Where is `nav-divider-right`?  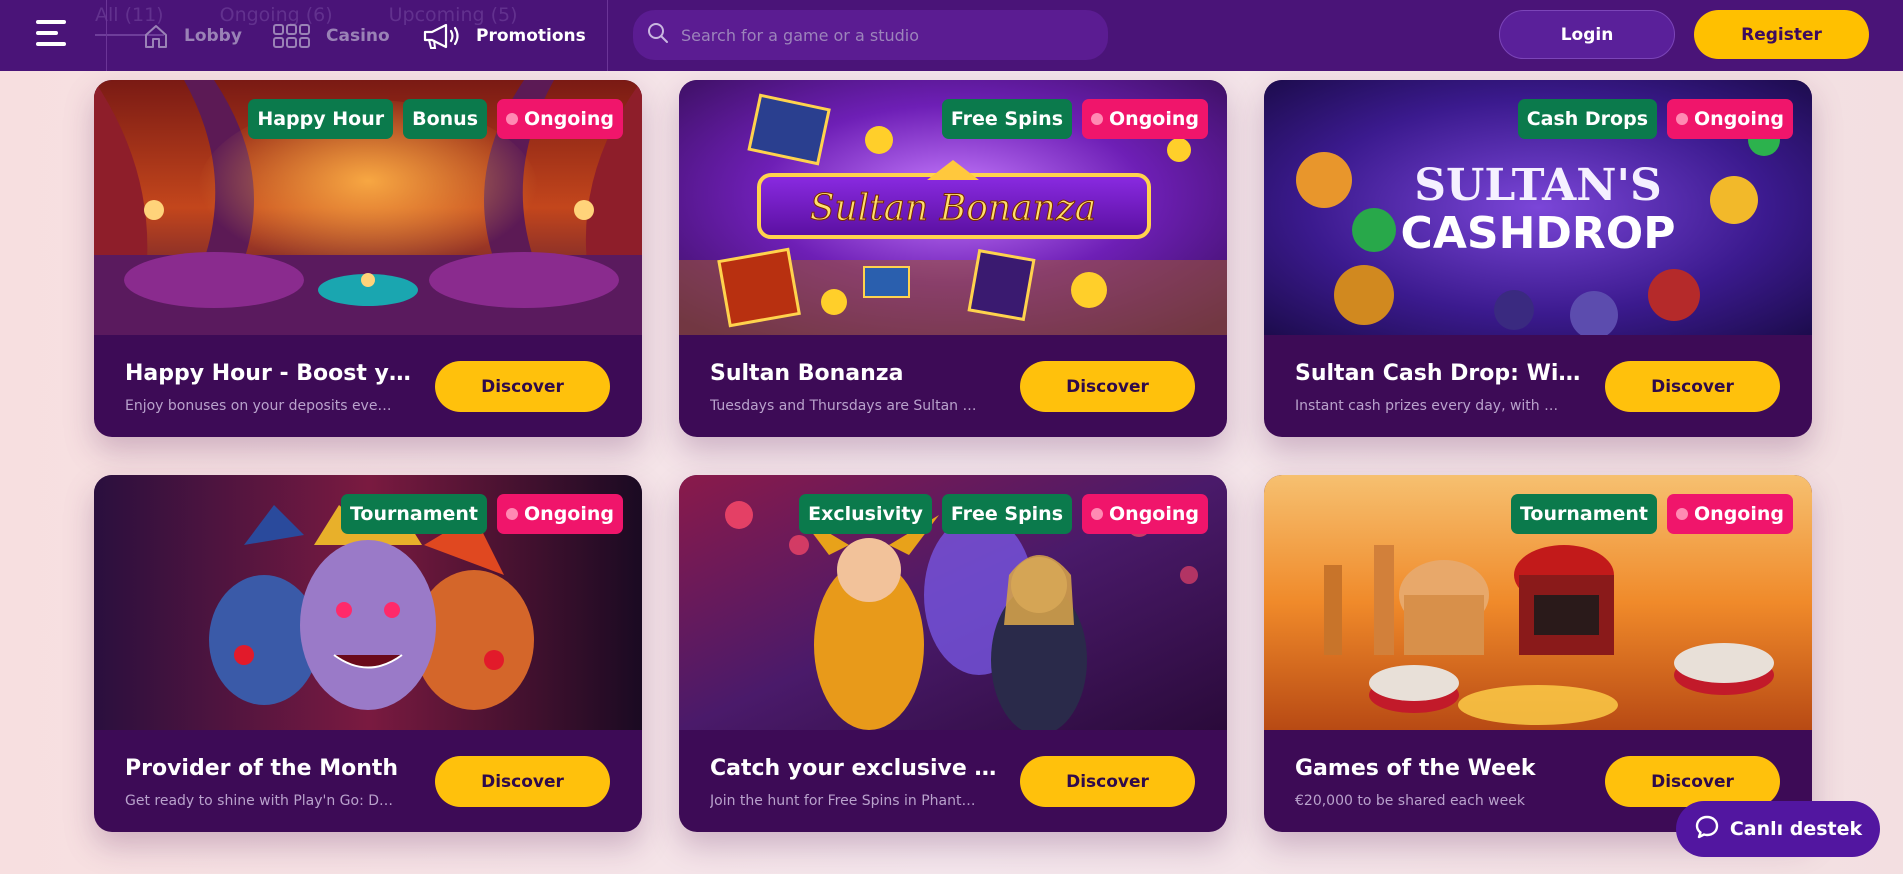
nav-divider-right is located at coordinates (607, 35).